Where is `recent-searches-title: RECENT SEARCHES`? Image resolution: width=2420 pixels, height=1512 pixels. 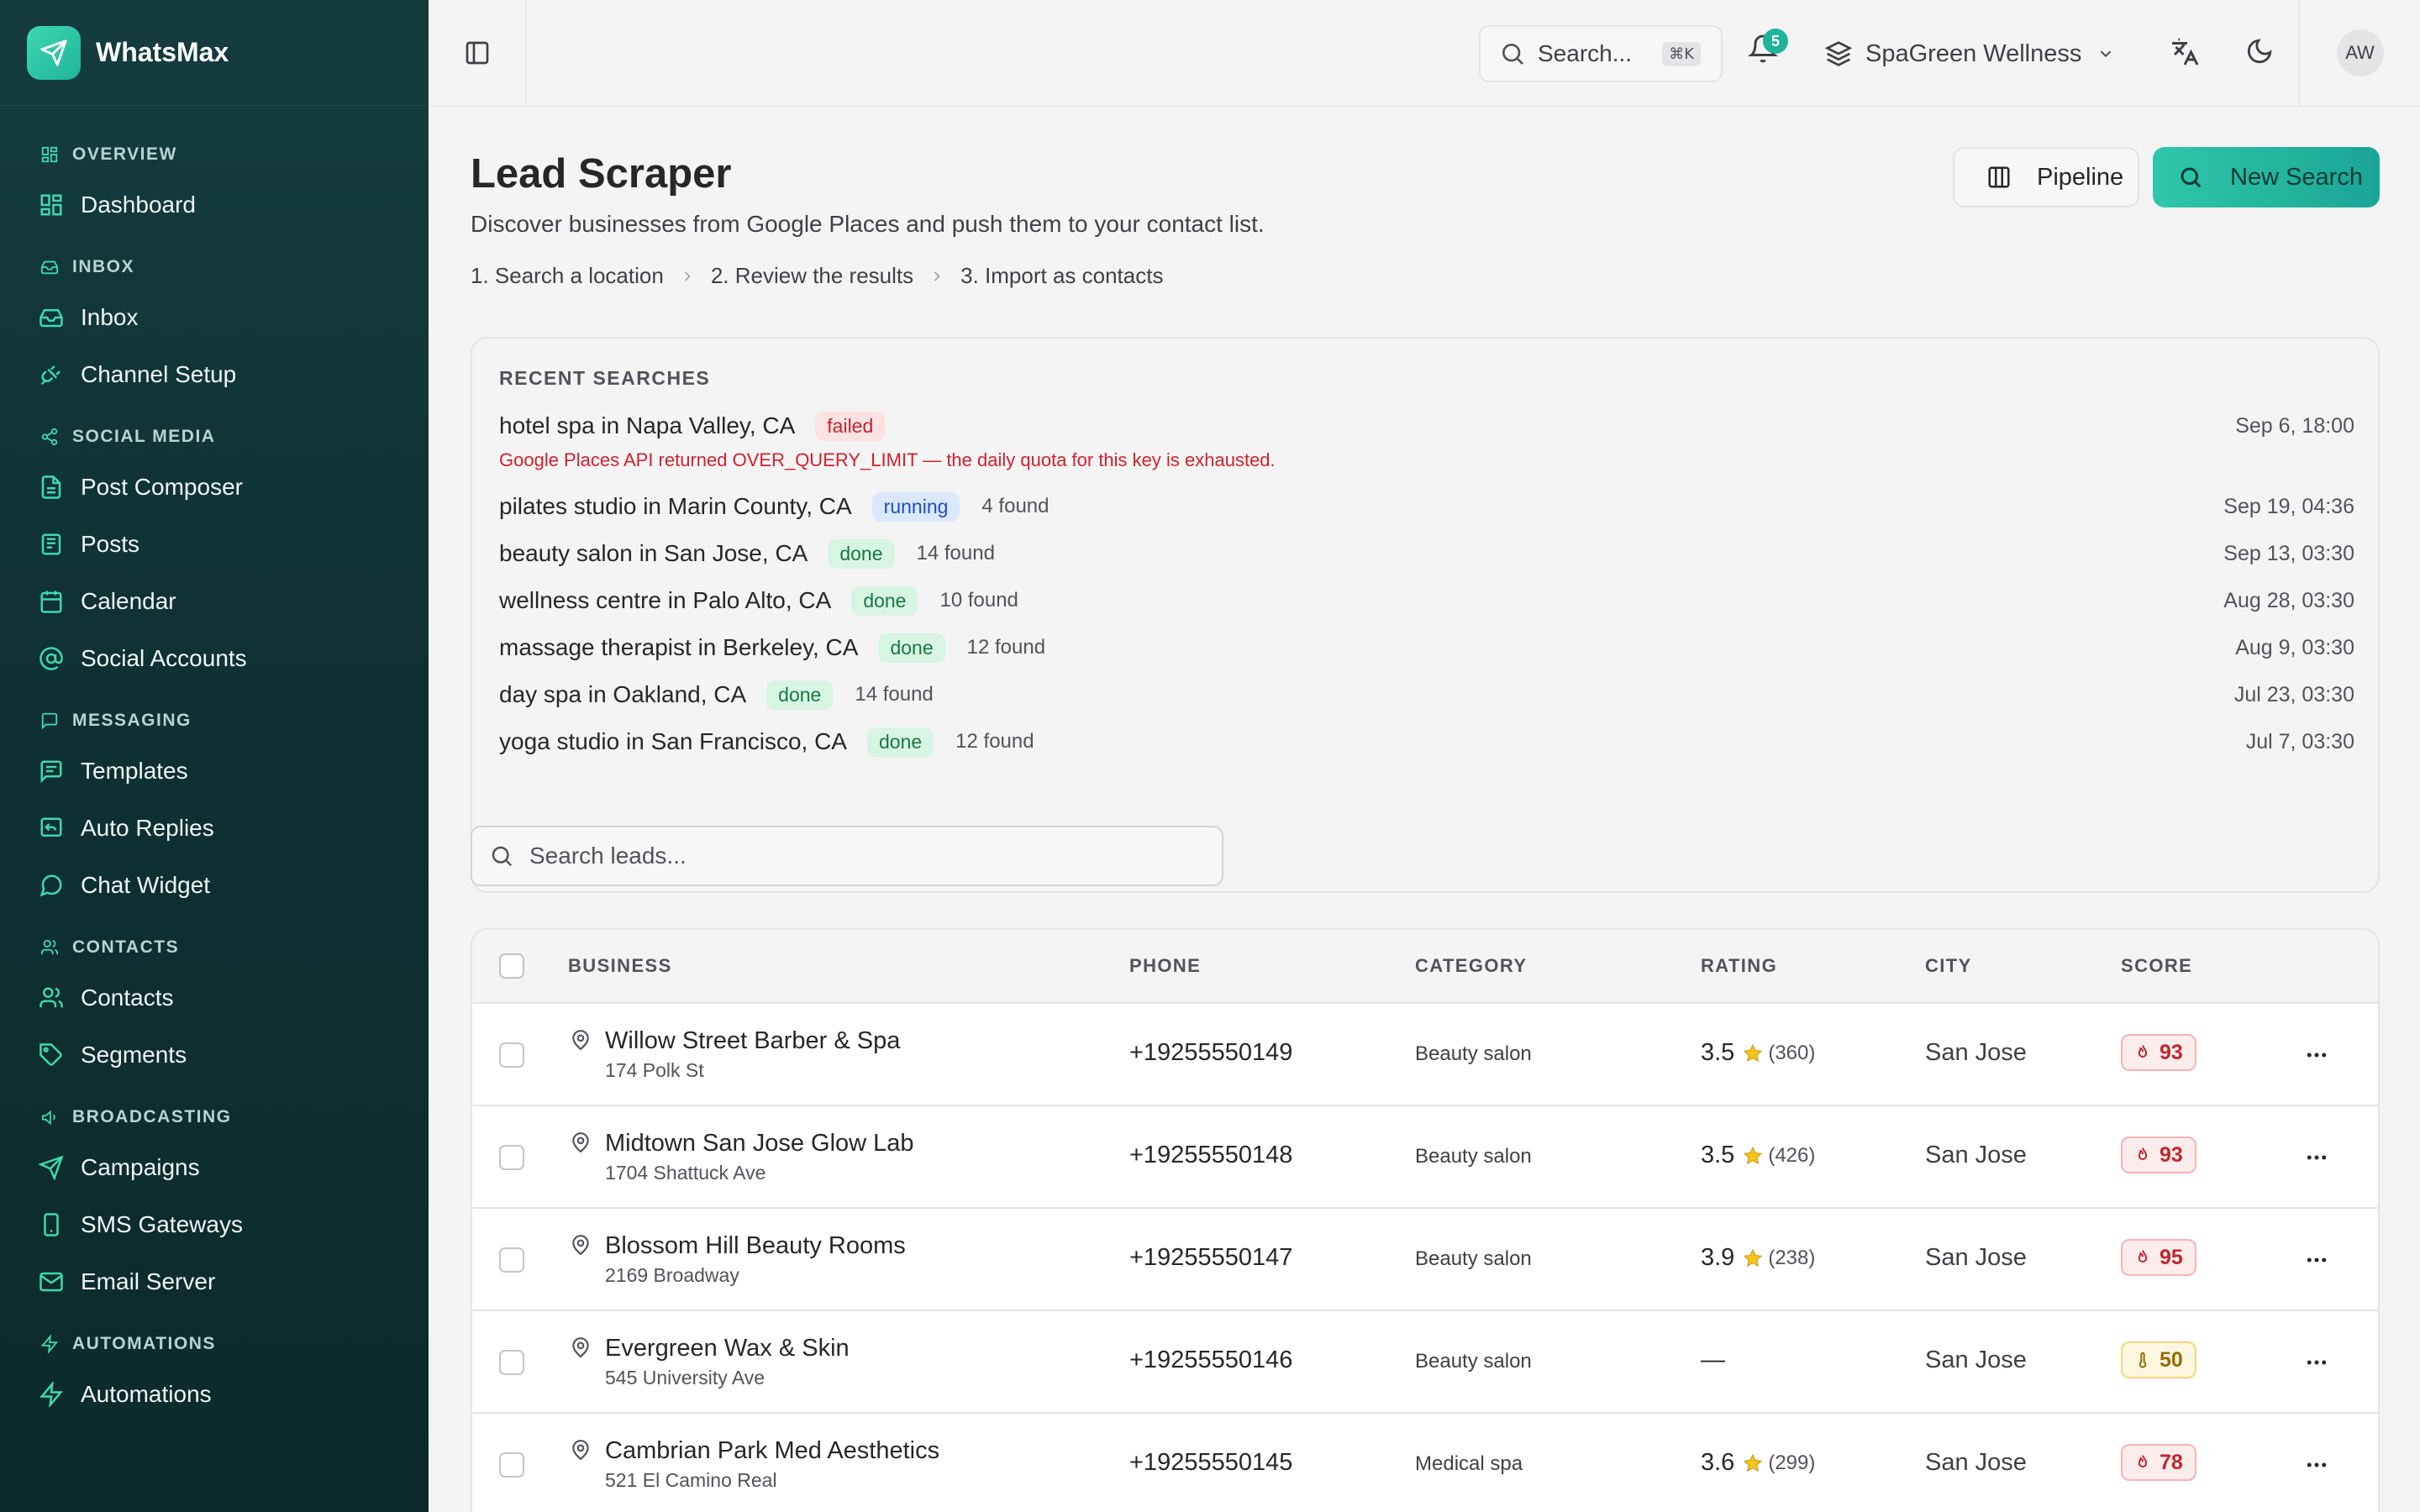
recent-searches-title: RECENT SEARCHES is located at coordinates (605, 378).